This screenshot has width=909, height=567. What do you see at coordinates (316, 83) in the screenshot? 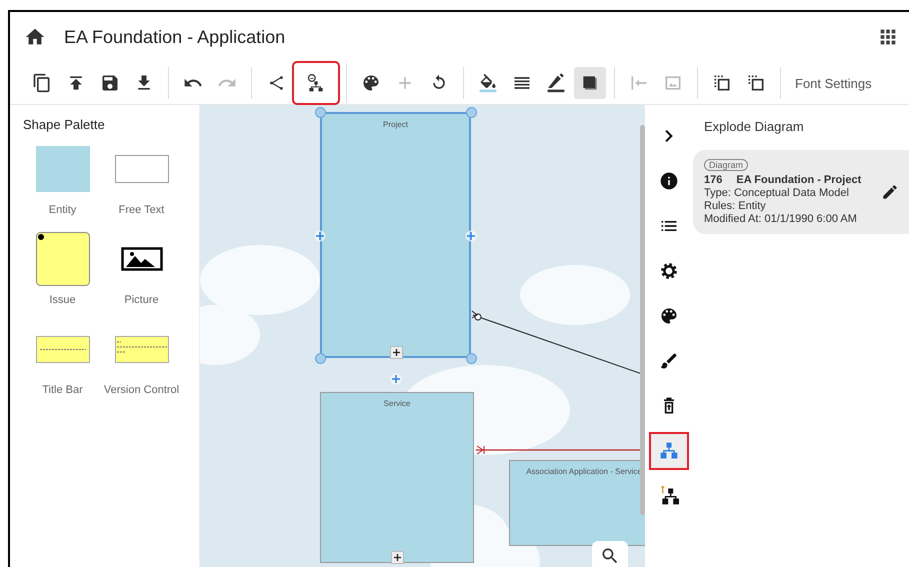
I see `hierarchy-button` at bounding box center [316, 83].